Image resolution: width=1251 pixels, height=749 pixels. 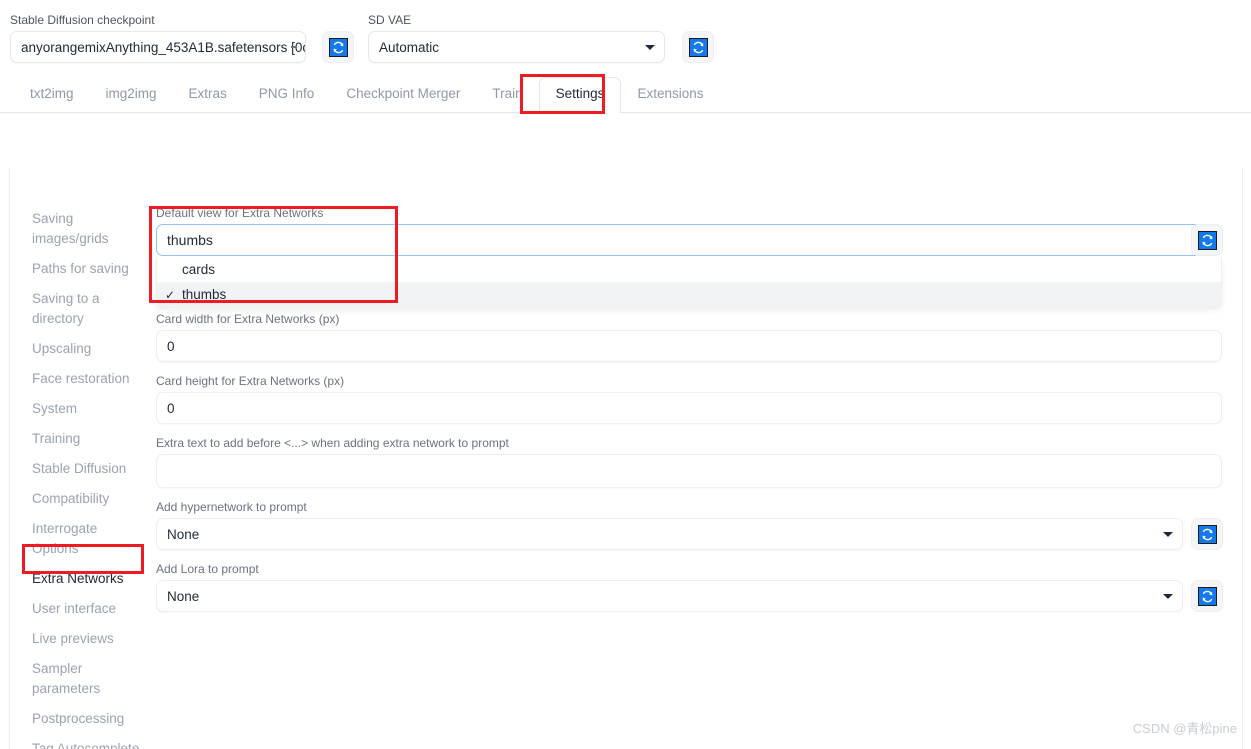 I want to click on add-hypernetwork-row: None, so click(x=690, y=534).